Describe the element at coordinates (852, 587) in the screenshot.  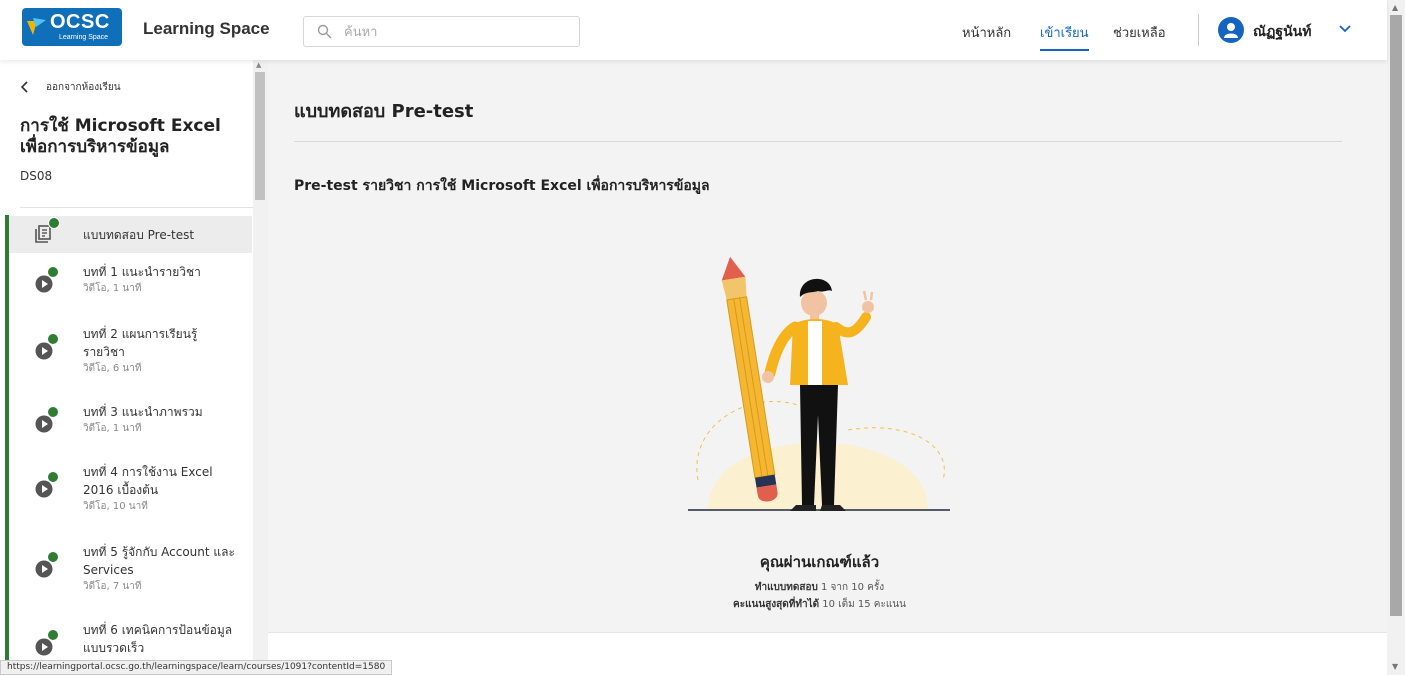
I see `attempts-value: 1 จาก 10 ครั้ง` at that location.